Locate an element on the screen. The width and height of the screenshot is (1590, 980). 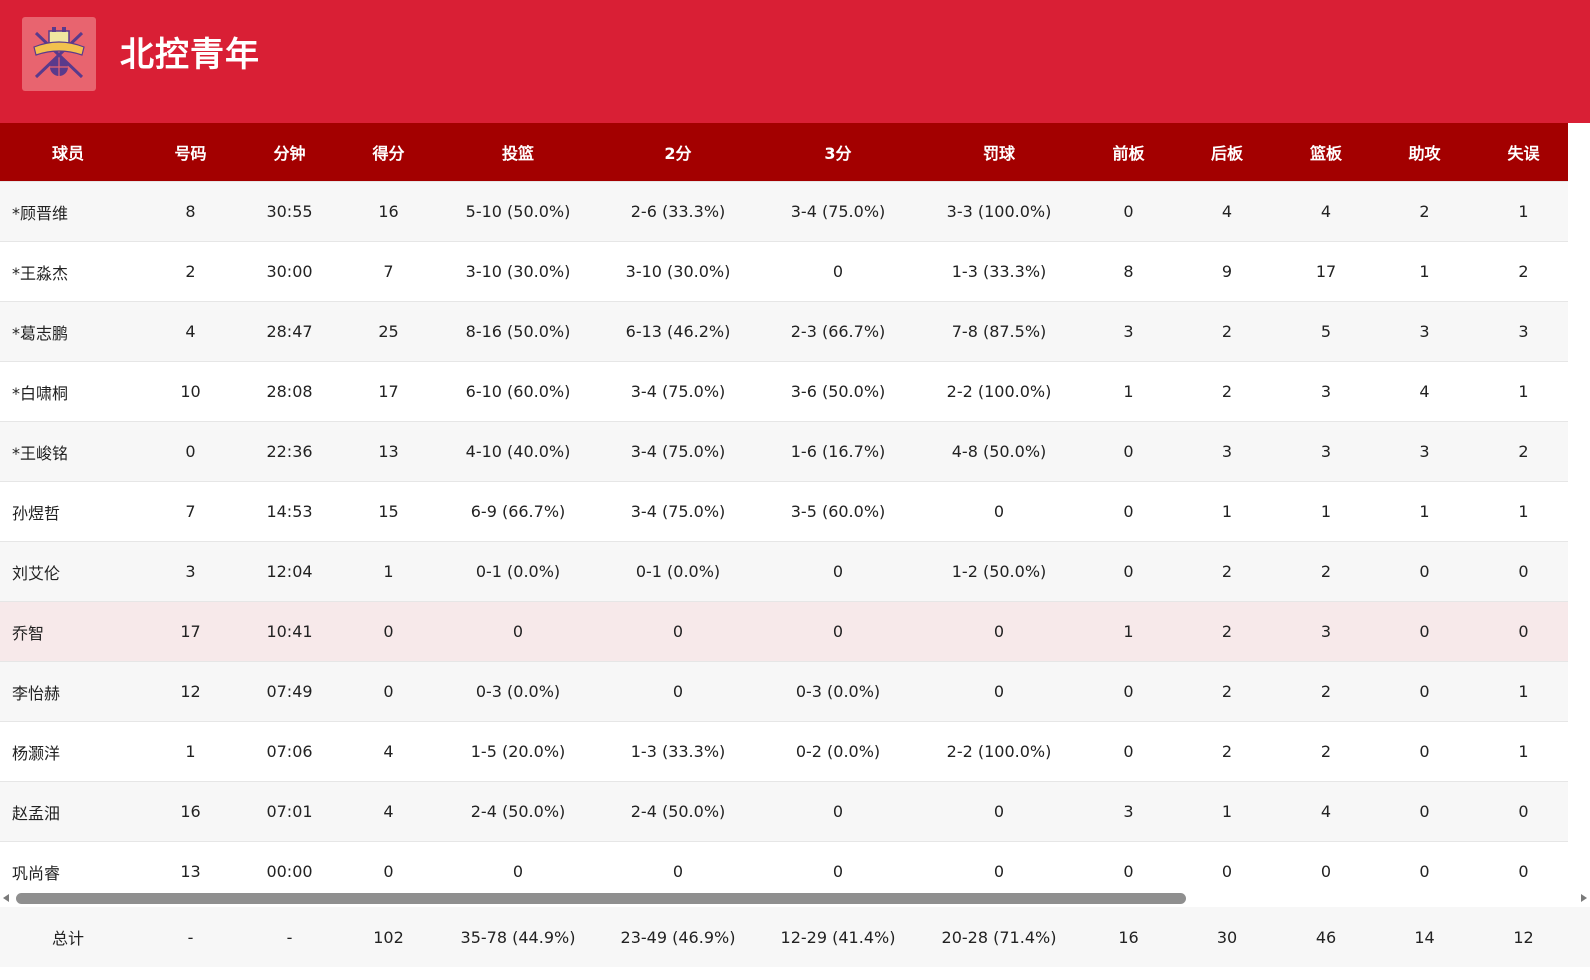
stat-cell: 0-3 (0.0%) is located at coordinates (838, 691).